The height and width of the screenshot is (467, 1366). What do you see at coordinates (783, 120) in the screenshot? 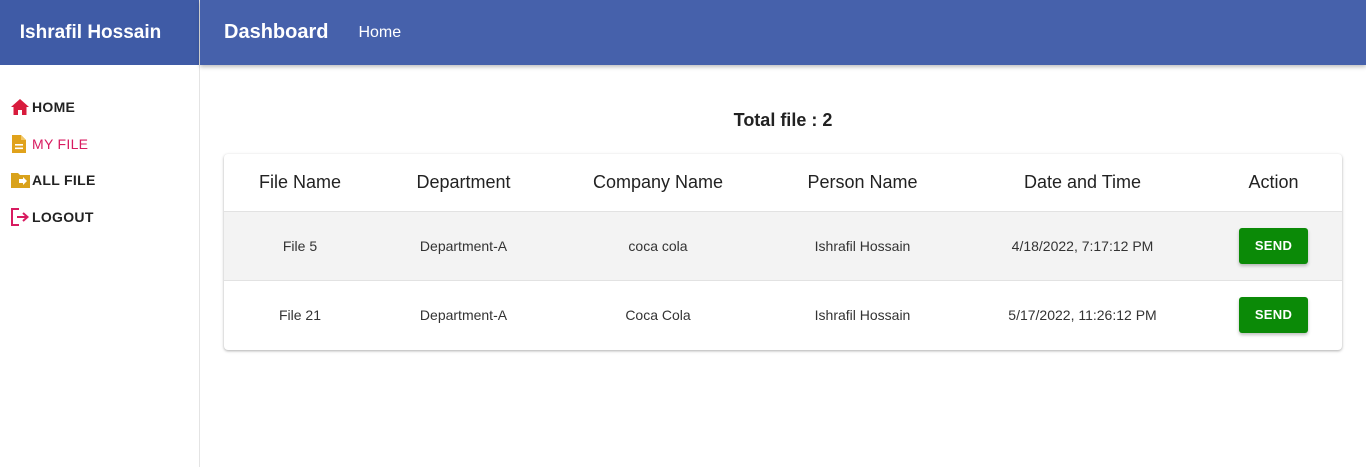
I see `total-file-count: Total file : 2` at bounding box center [783, 120].